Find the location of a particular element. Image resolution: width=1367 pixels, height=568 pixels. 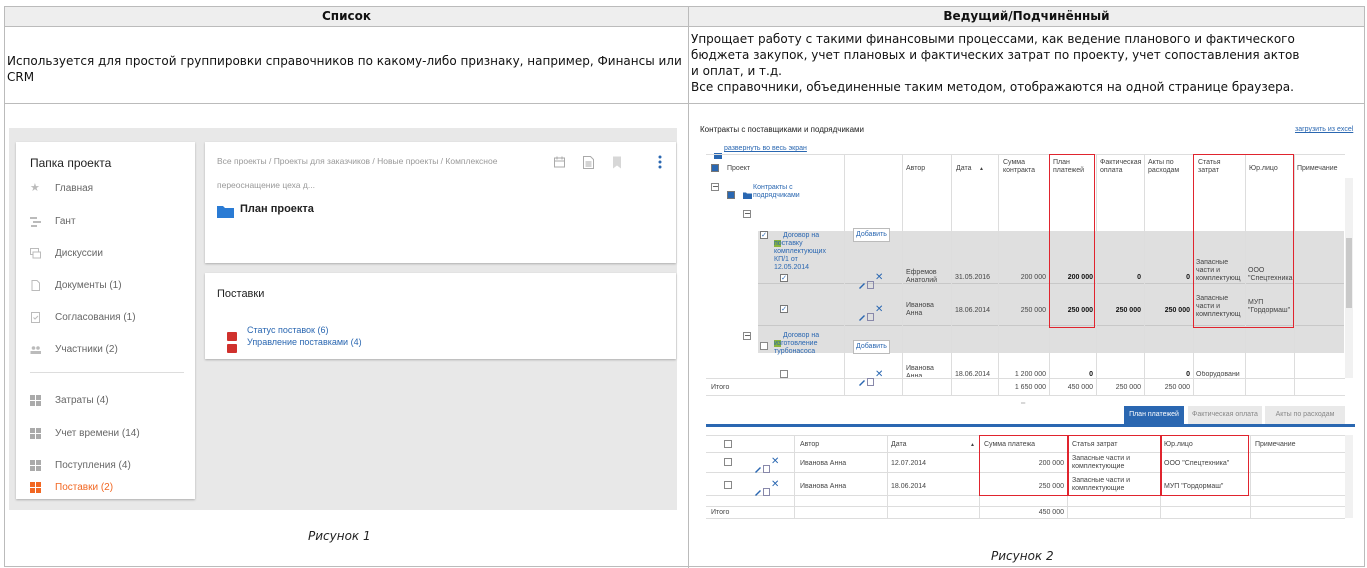

contract-checkbox is located at coordinates (764, 346).